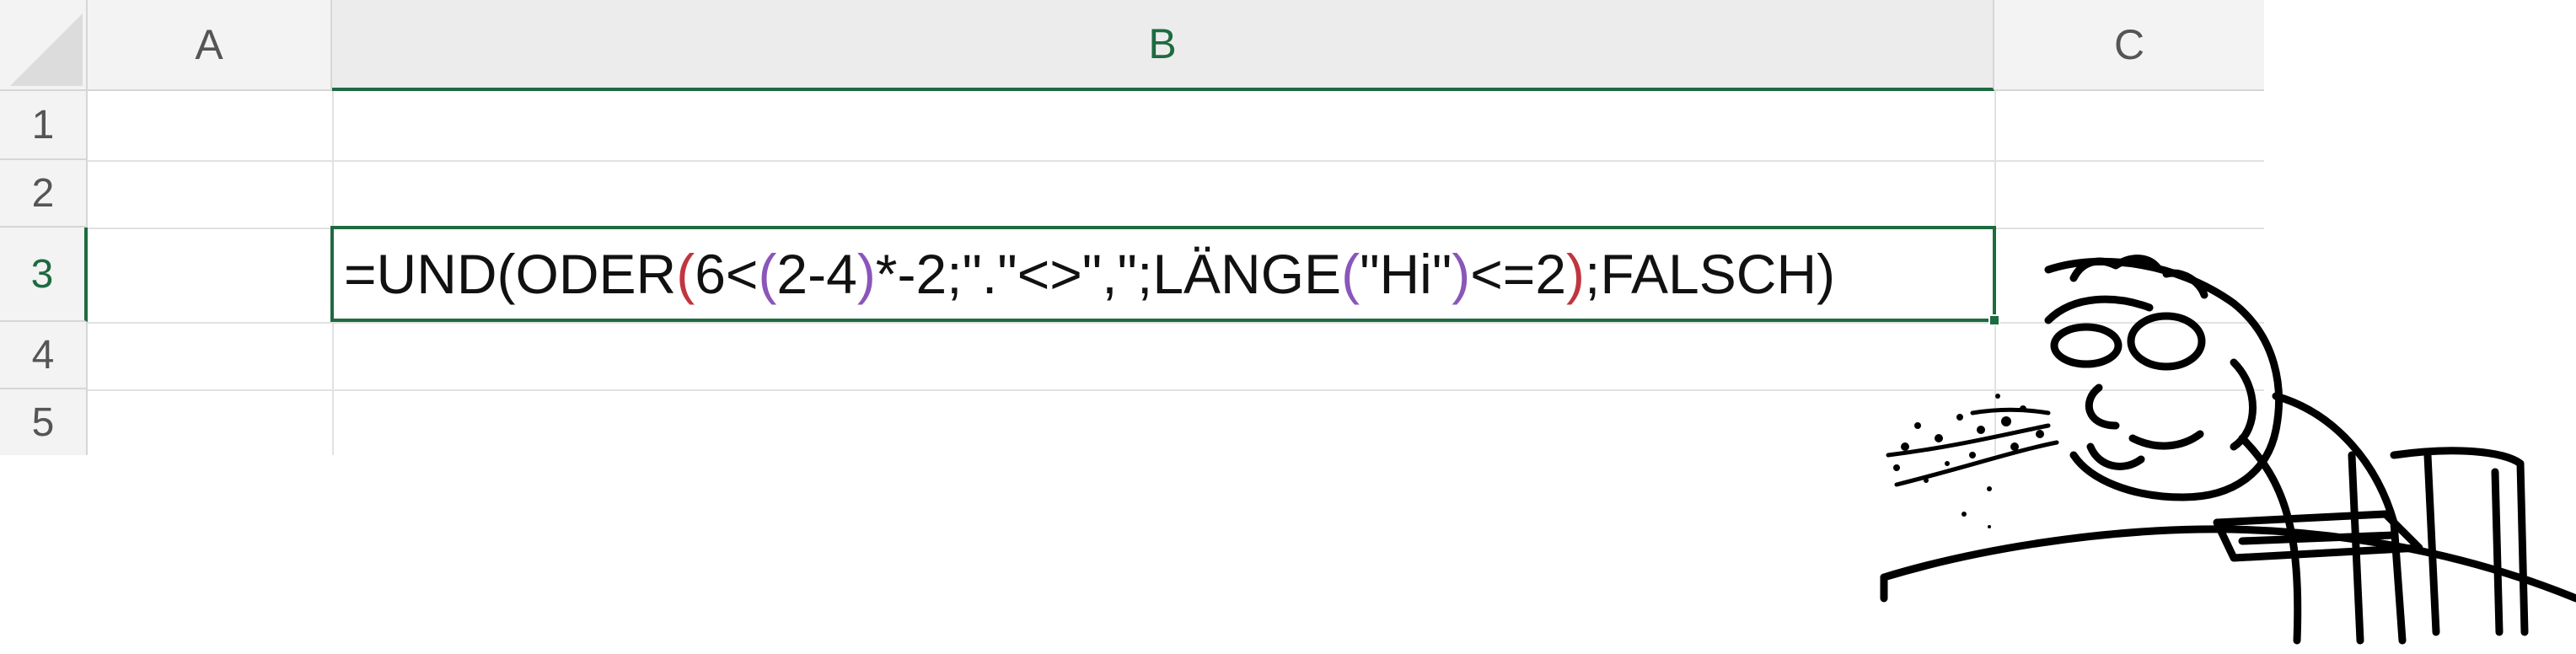 This screenshot has height=654, width=2576. Describe the element at coordinates (727, 274) in the screenshot. I see `formula-segment: 6<` at that location.